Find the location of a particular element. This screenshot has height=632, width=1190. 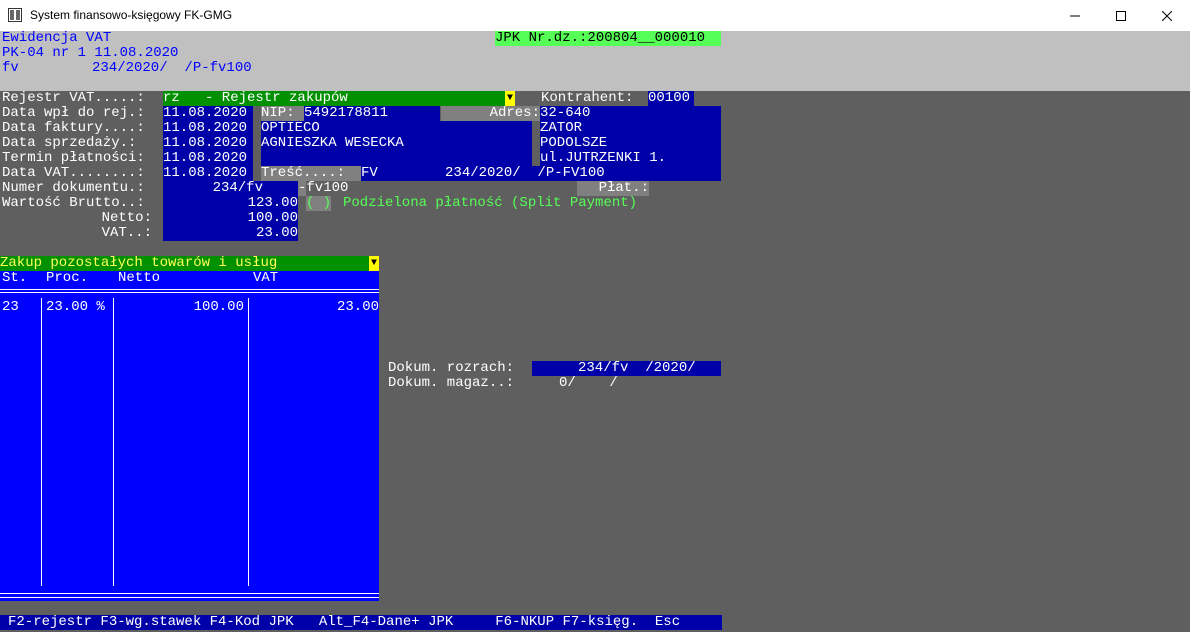

vat-label: VAT..: is located at coordinates (126, 233).